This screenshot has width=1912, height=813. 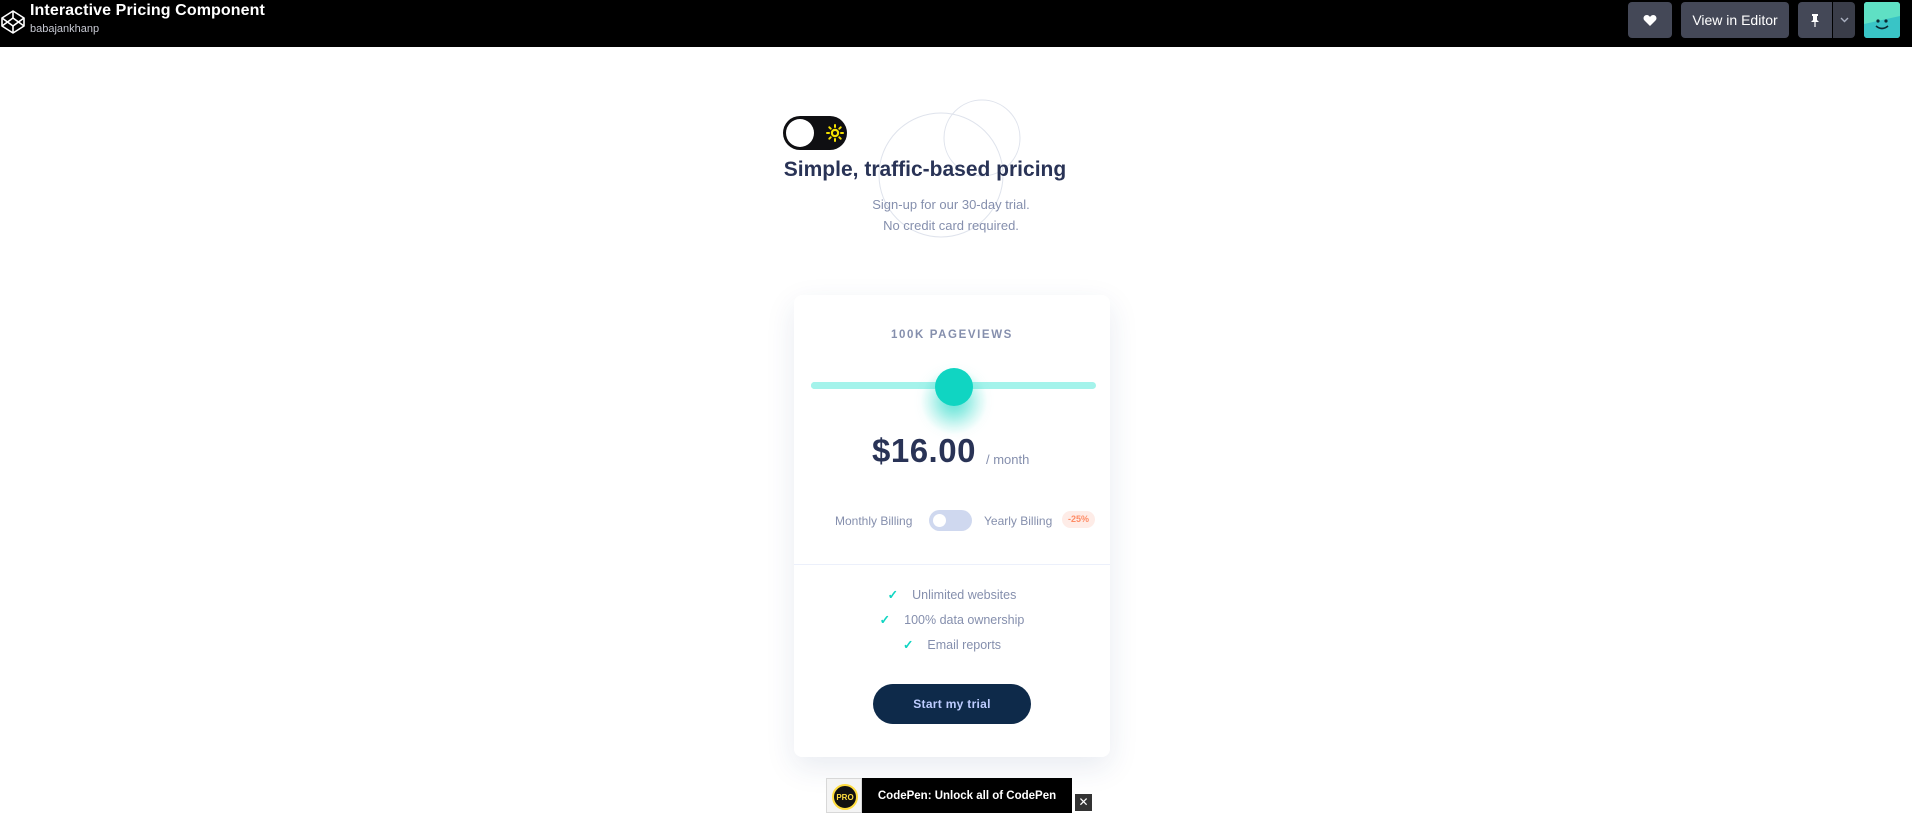 What do you see at coordinates (952, 564) in the screenshot?
I see `card-divider` at bounding box center [952, 564].